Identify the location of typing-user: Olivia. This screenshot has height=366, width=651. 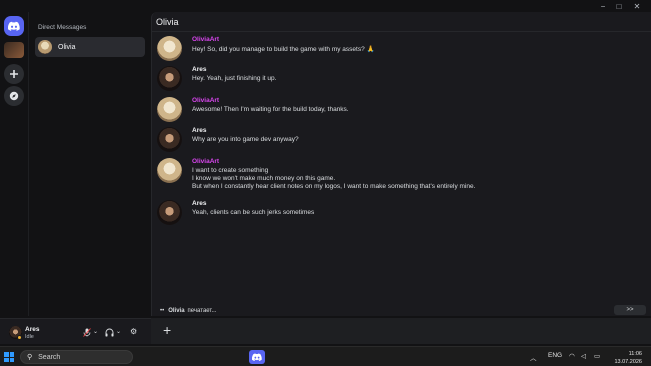
(176, 311).